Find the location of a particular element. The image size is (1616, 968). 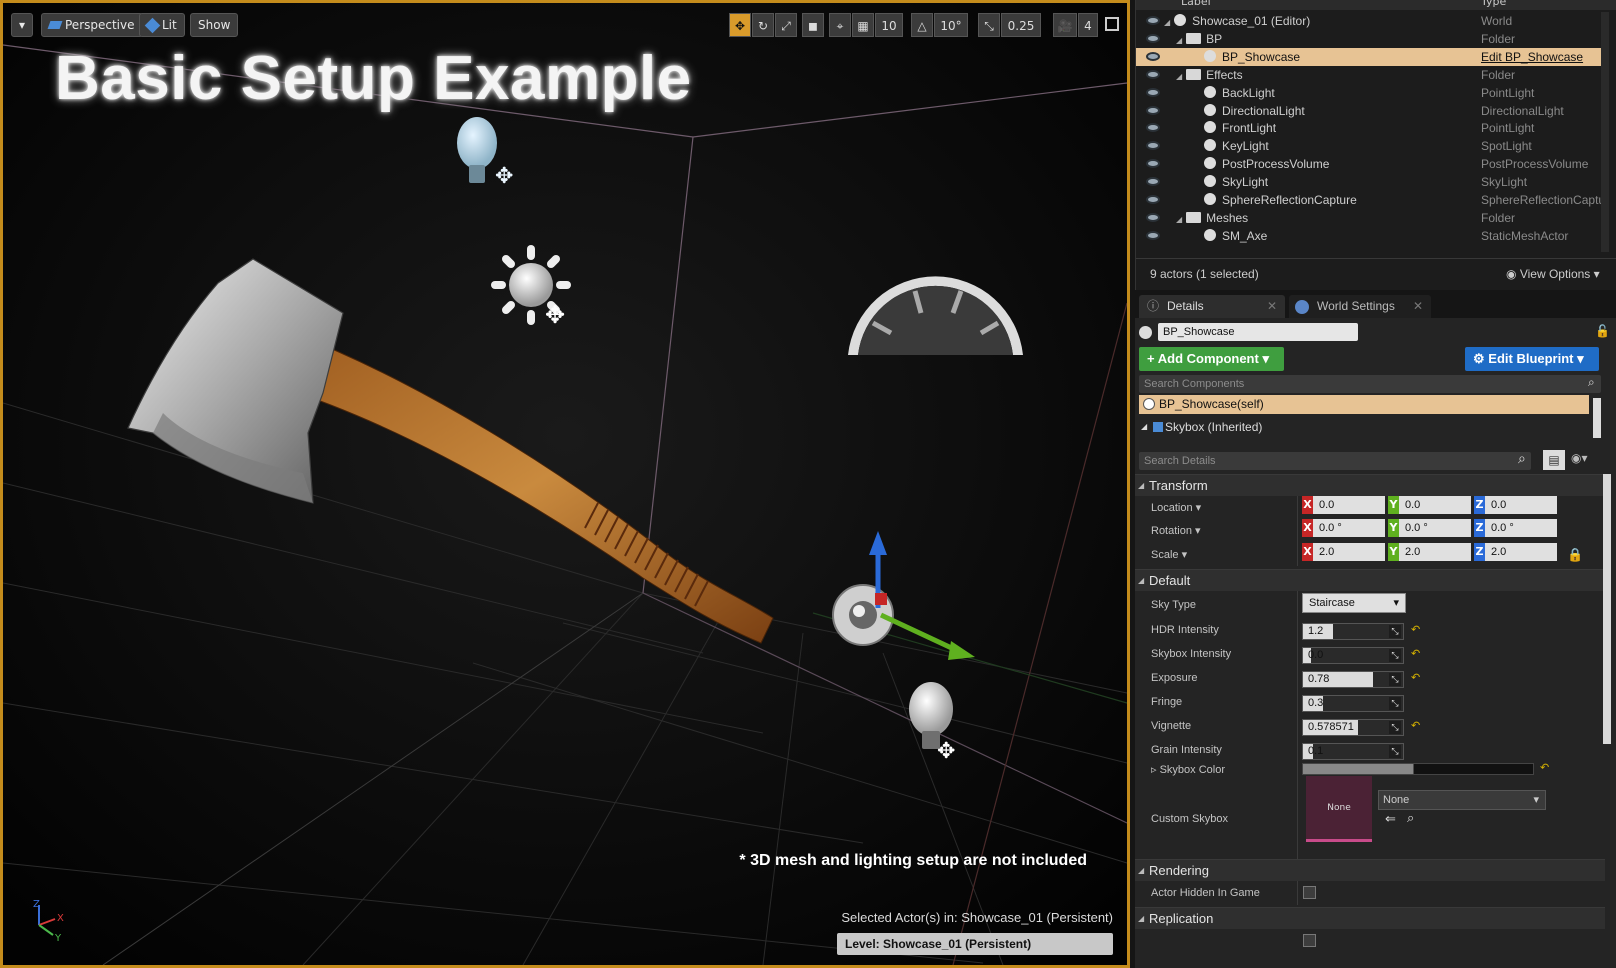

grid-snap-value: 10 is located at coordinates (889, 25).